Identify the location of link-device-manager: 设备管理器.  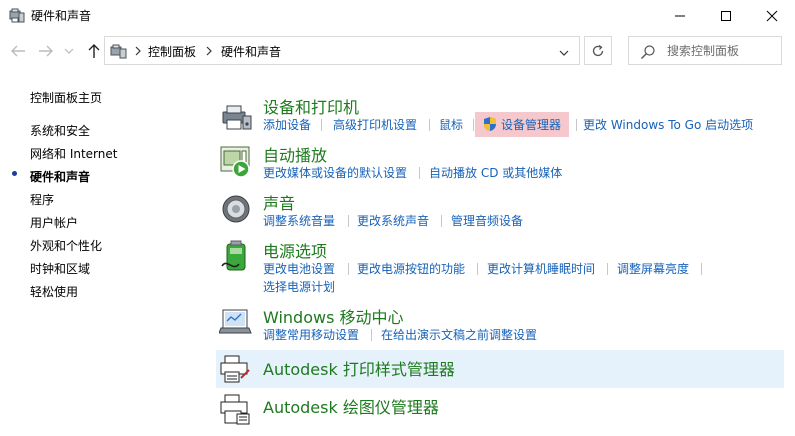
(522, 124).